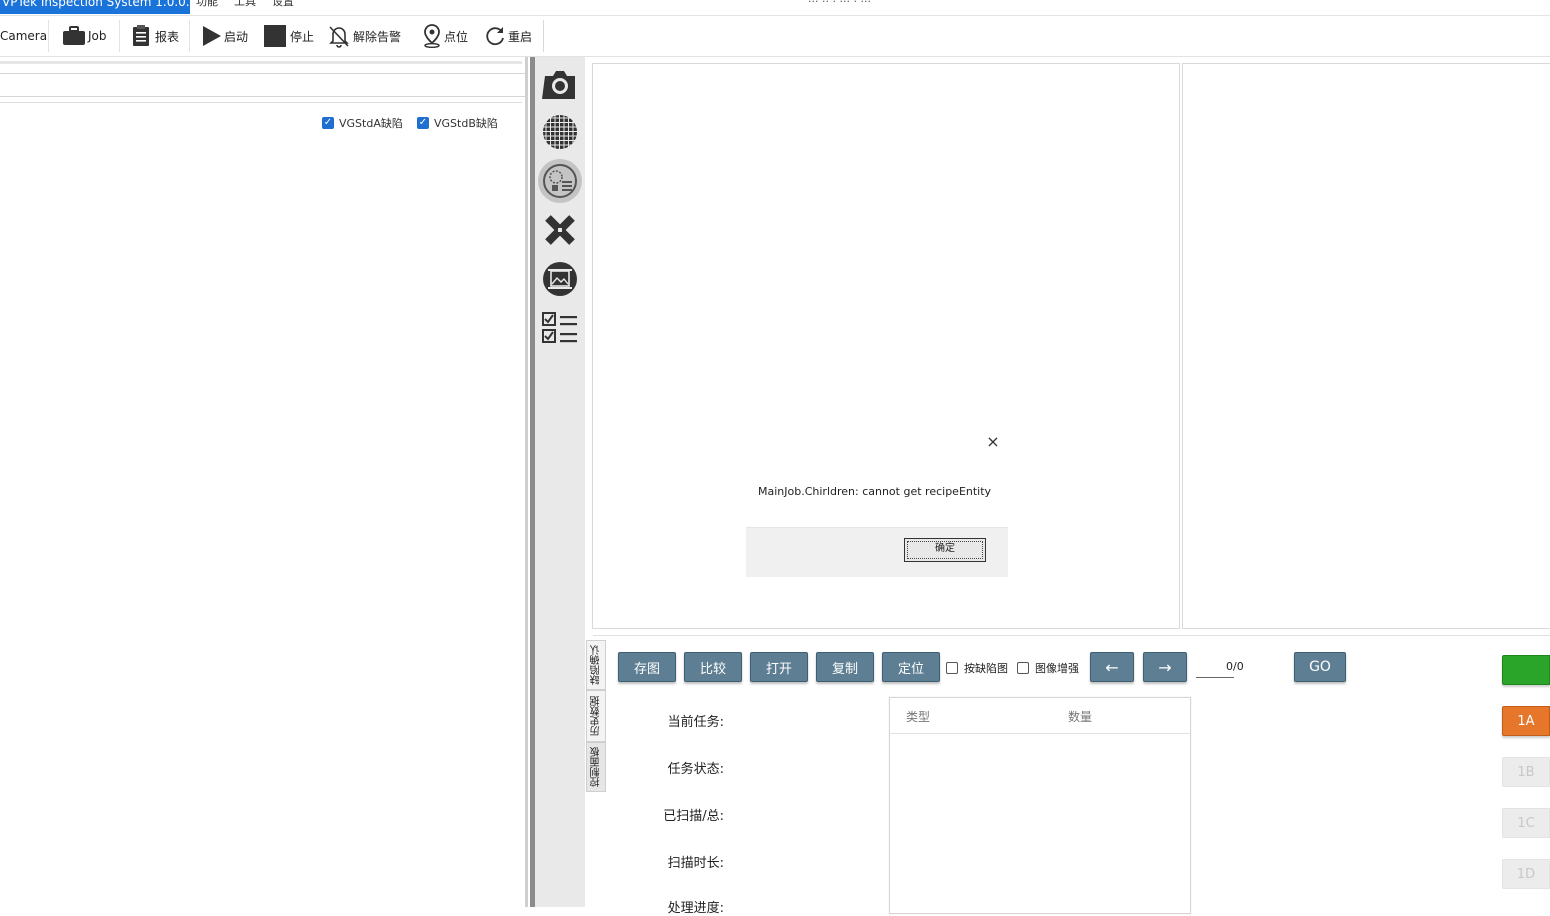 This screenshot has height=916, width=1550. I want to click on point-button: 点位, so click(445, 36).